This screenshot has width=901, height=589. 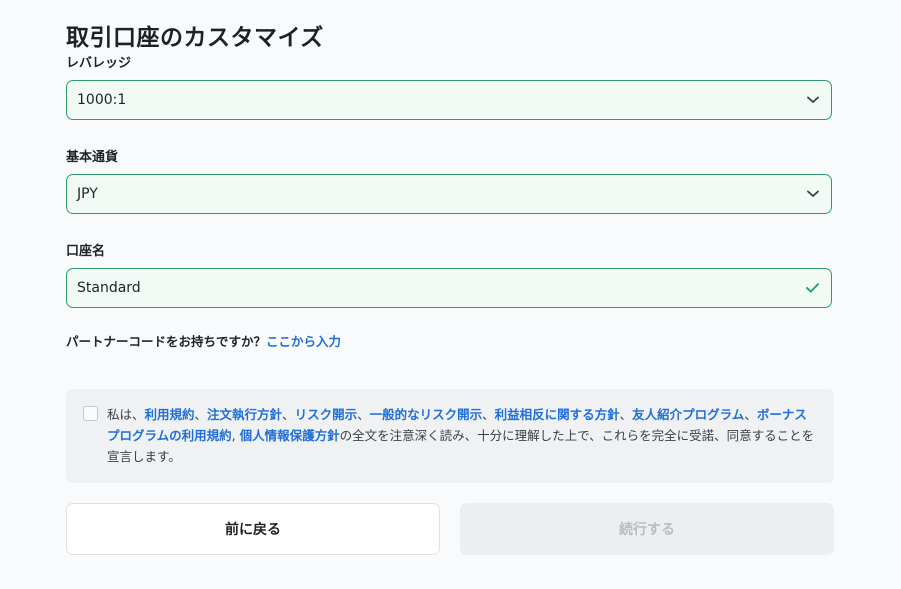 I want to click on account-name-label: 口座名, so click(x=86, y=251).